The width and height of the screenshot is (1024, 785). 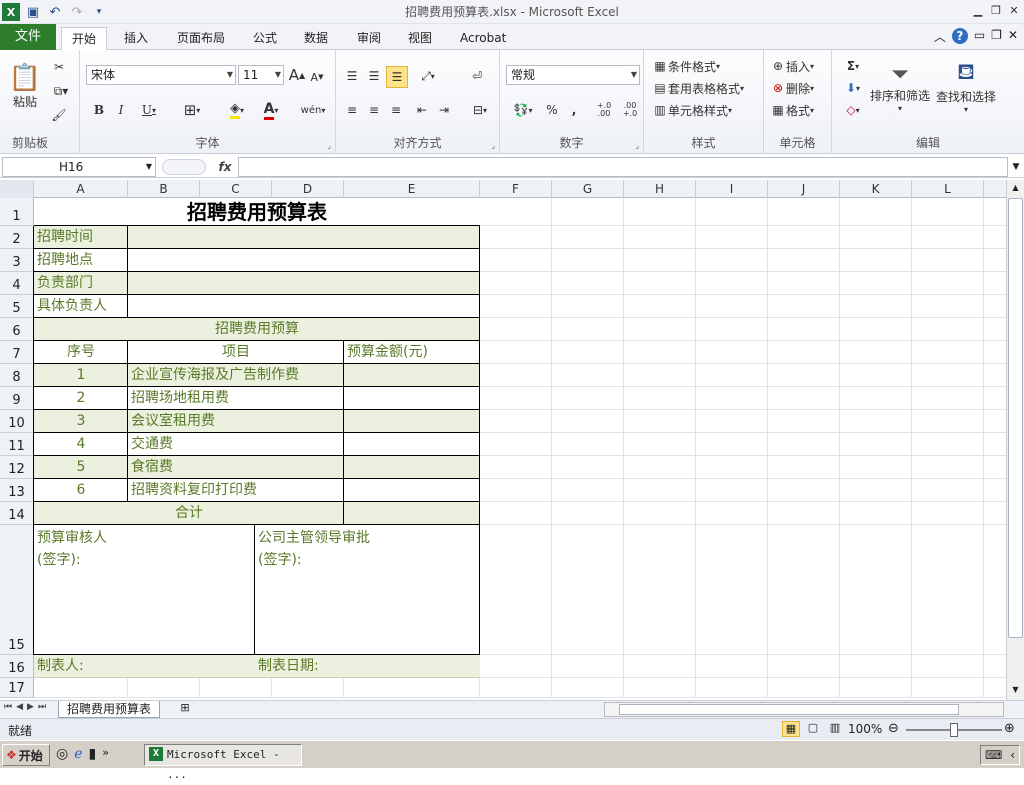 What do you see at coordinates (792, 110) in the screenshot?
I see `format-cells-button: ▦ 格式 ▾` at bounding box center [792, 110].